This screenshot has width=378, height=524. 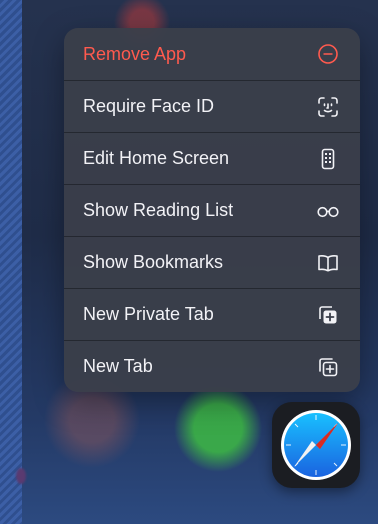 I want to click on require-face-id-item: Require Face ID, so click(x=212, y=106).